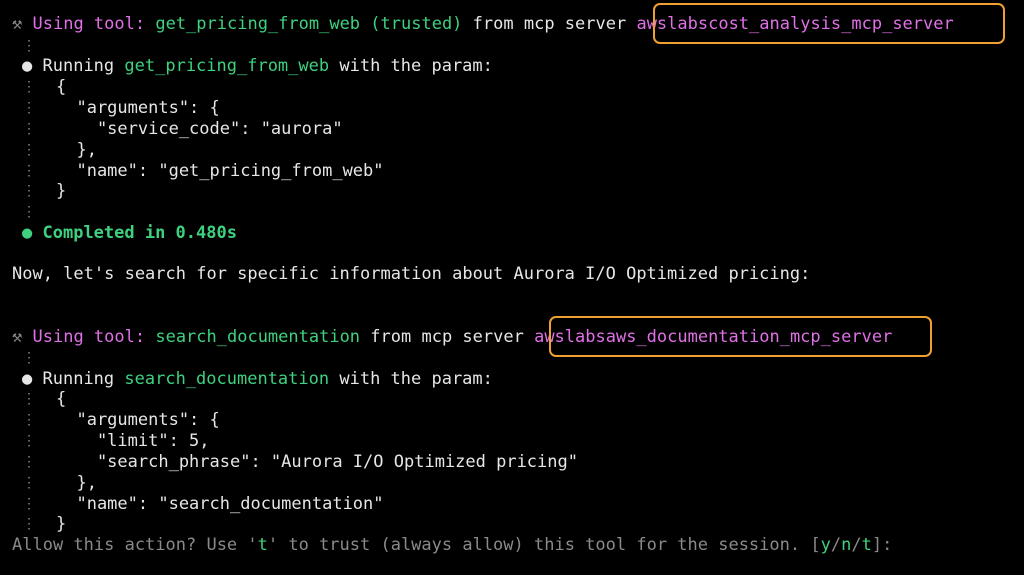  Describe the element at coordinates (826, 545) in the screenshot. I see `option-yes: y` at that location.